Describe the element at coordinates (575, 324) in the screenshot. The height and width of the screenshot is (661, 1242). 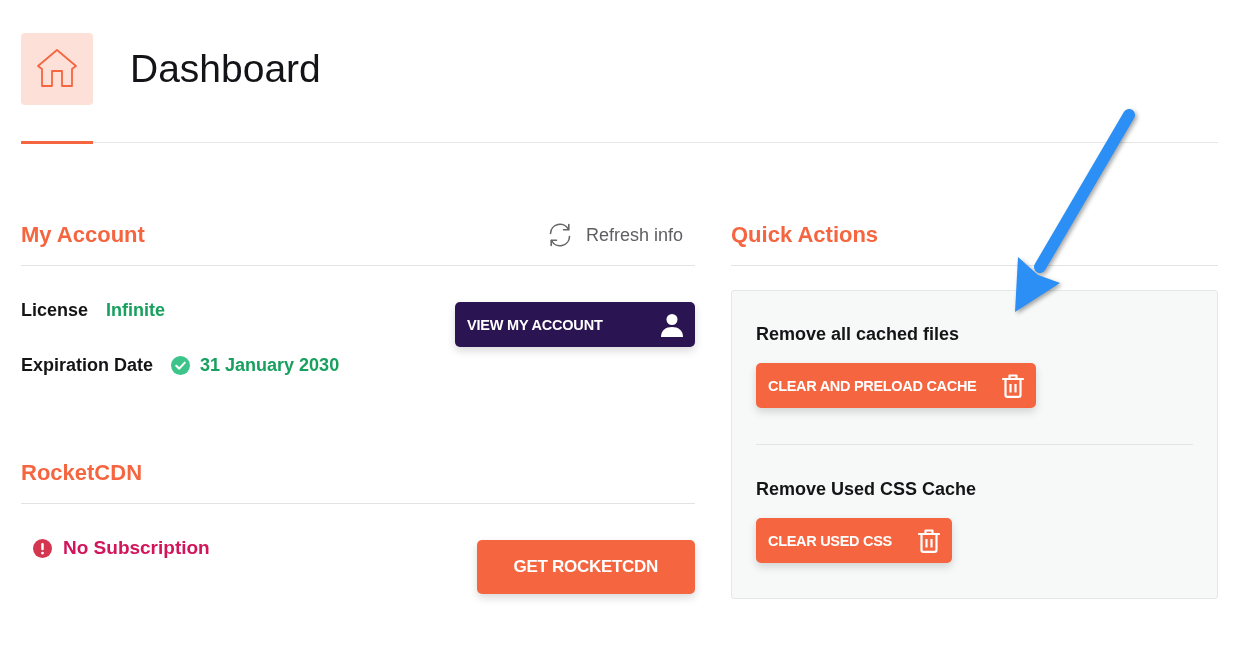
I see `view-account-button: VIEW MY ACCOUNT` at that location.